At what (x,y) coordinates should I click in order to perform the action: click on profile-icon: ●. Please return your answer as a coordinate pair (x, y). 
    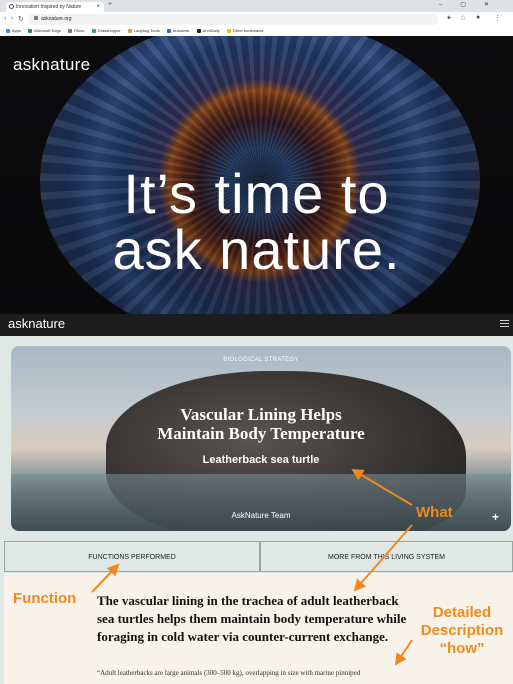
    Looking at the image, I should click on (478, 17).